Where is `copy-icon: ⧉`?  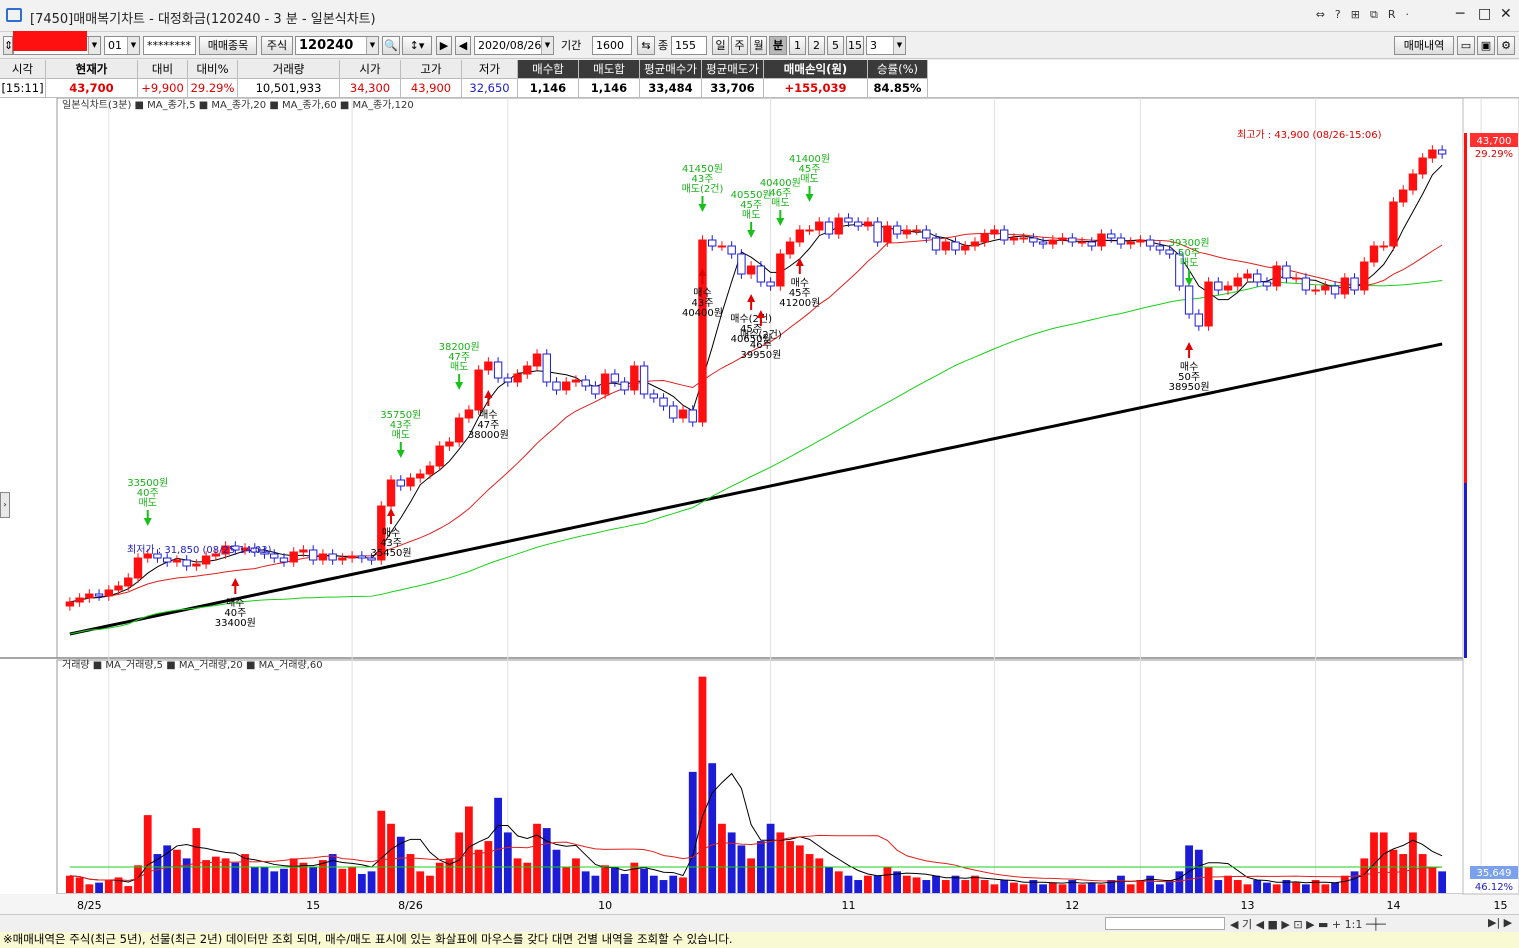
copy-icon: ⧉ is located at coordinates (1374, 15).